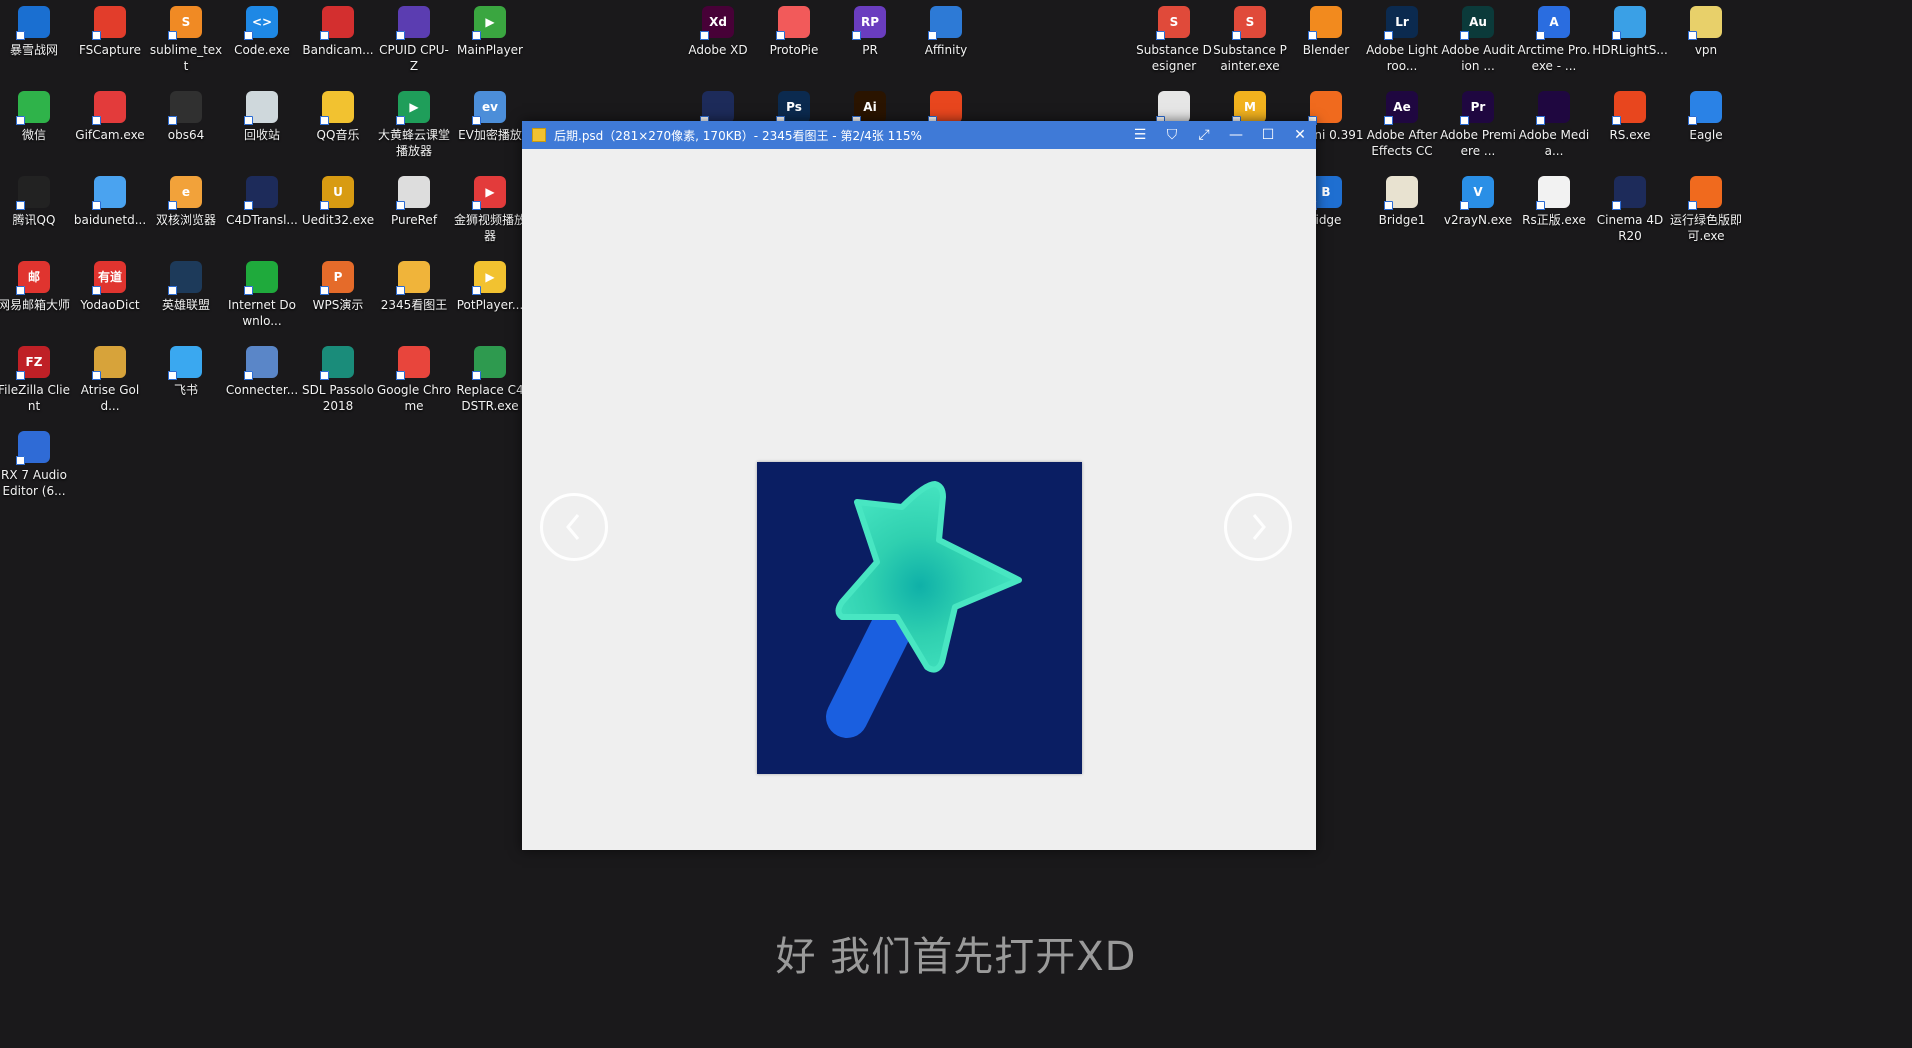  I want to click on desktop-shortcut: ▶ 金狮视频播放器, so click(490, 206).